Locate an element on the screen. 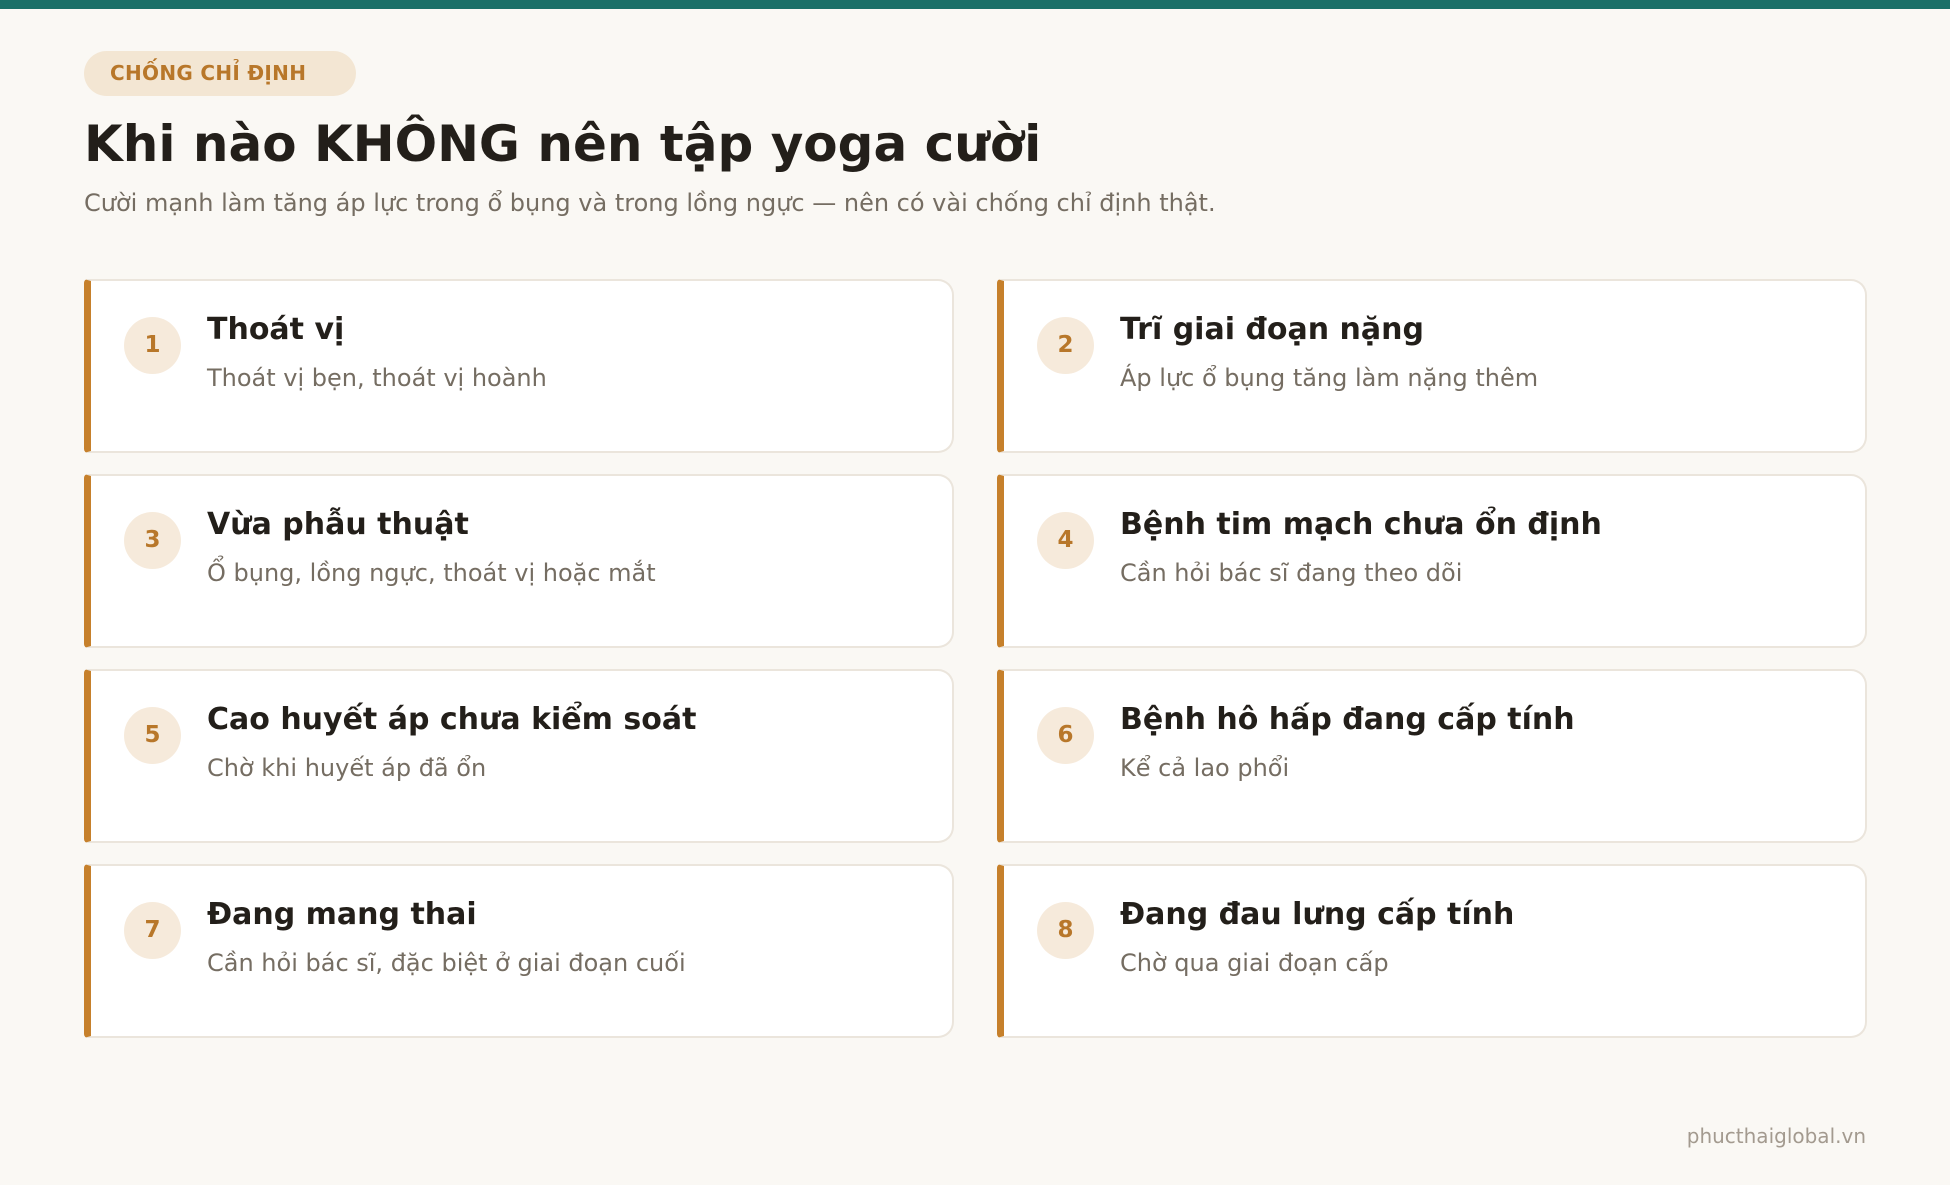 This screenshot has height=1185, width=1950. footer-site-url: phucthaiglobal.vn is located at coordinates (1776, 1136).